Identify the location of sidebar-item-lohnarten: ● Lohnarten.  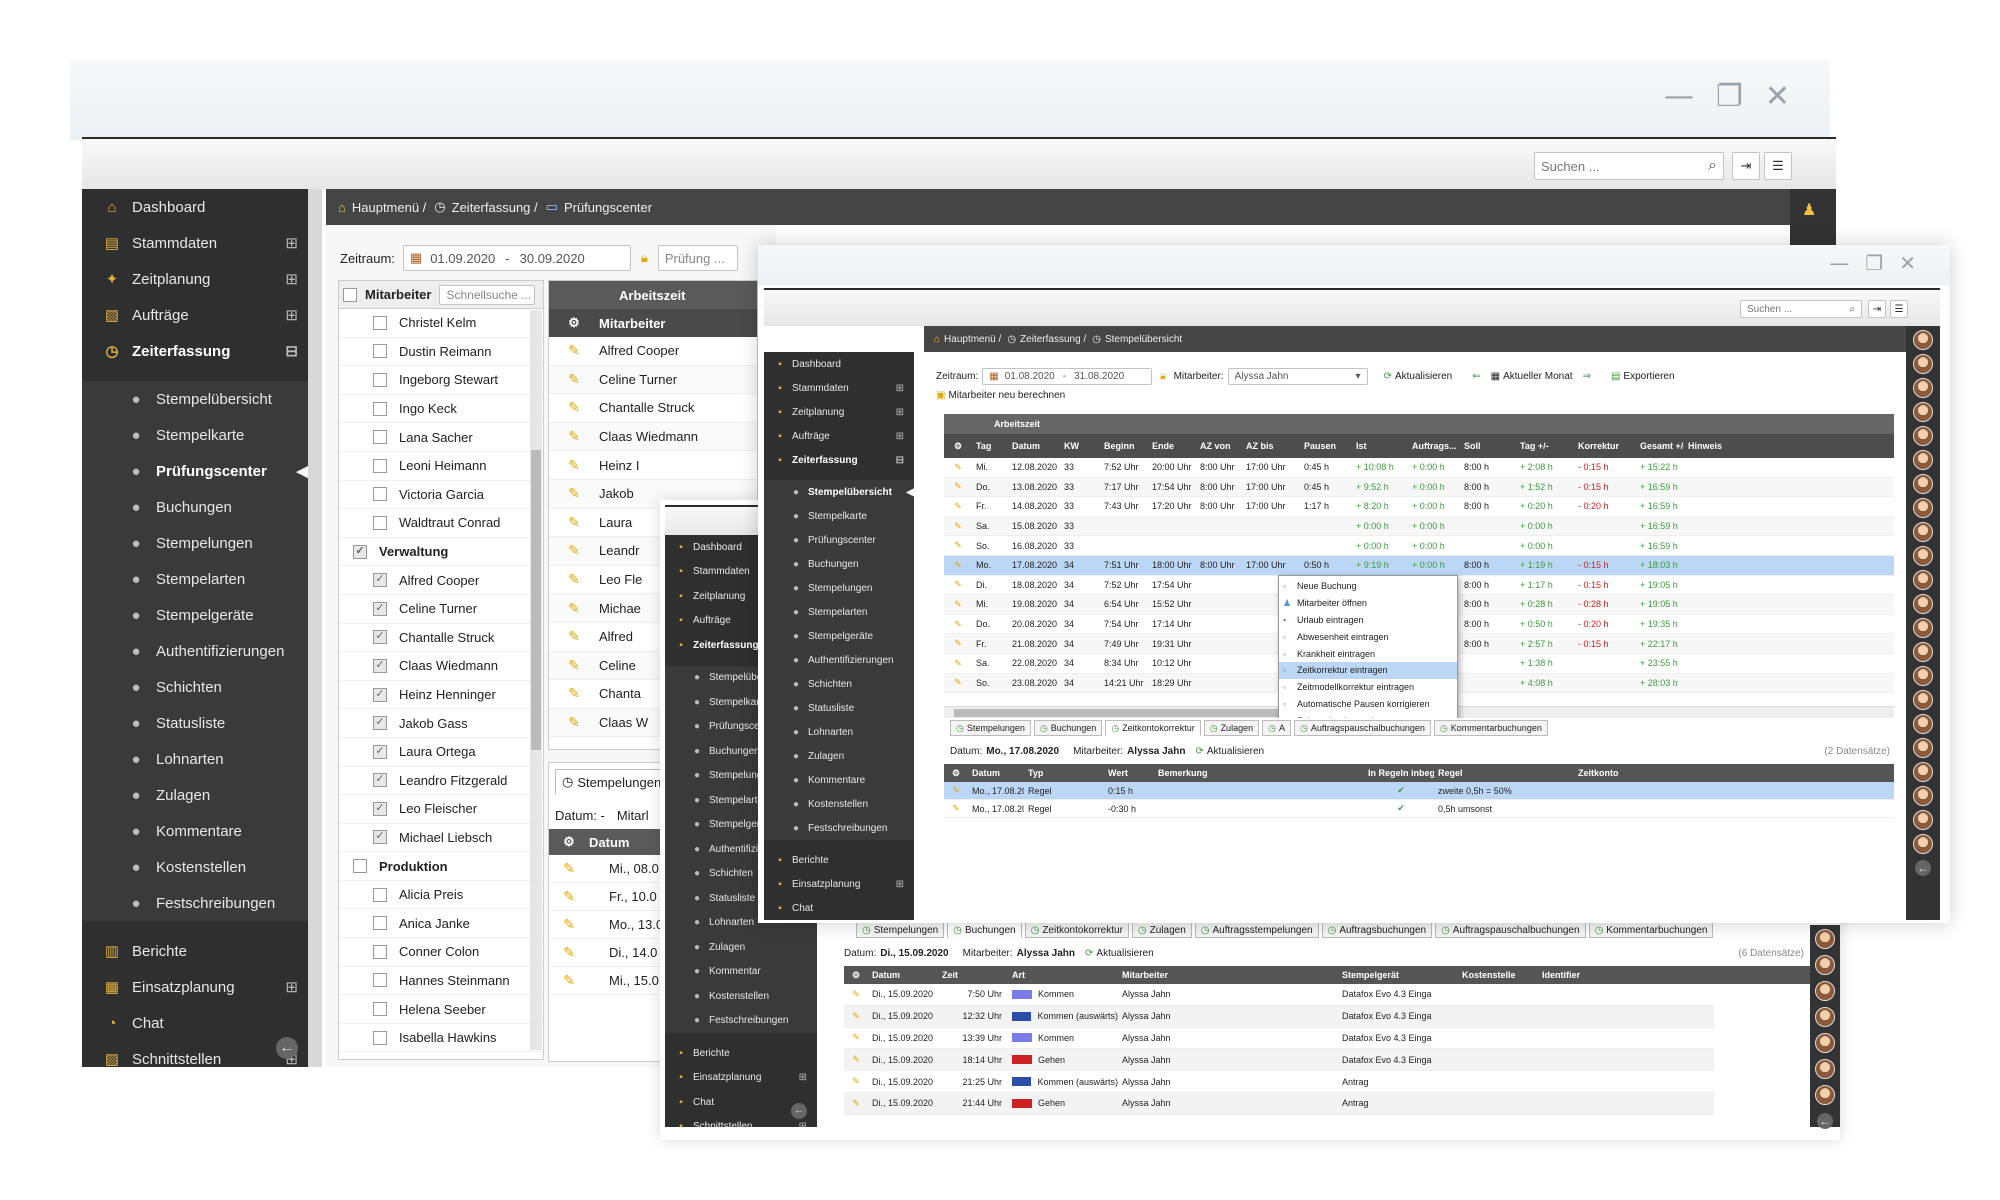
(195, 759).